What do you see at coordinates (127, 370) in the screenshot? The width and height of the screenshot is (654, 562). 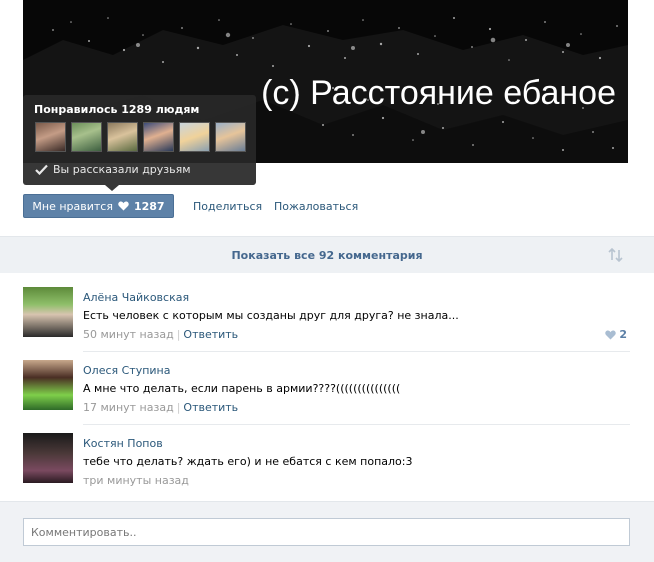 I see `comment-author: Олеся Ступина` at bounding box center [127, 370].